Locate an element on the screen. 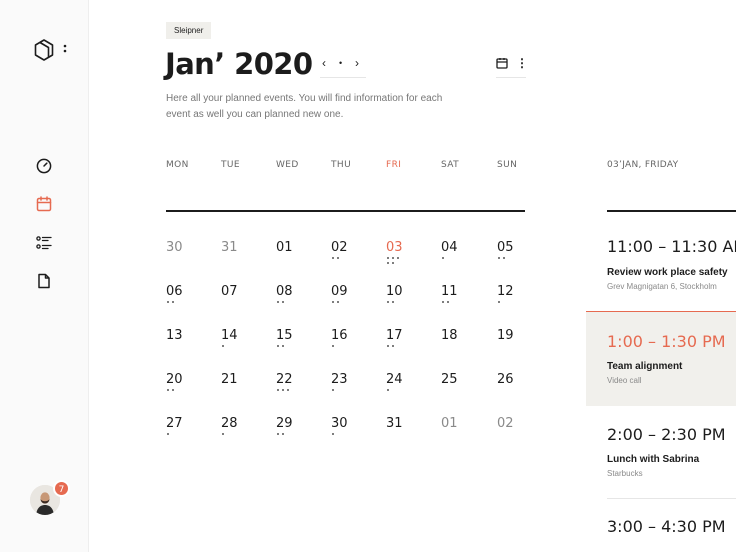 Image resolution: width=736 pixels, height=552 pixels. dashboard-gauge-icon is located at coordinates (44, 166).